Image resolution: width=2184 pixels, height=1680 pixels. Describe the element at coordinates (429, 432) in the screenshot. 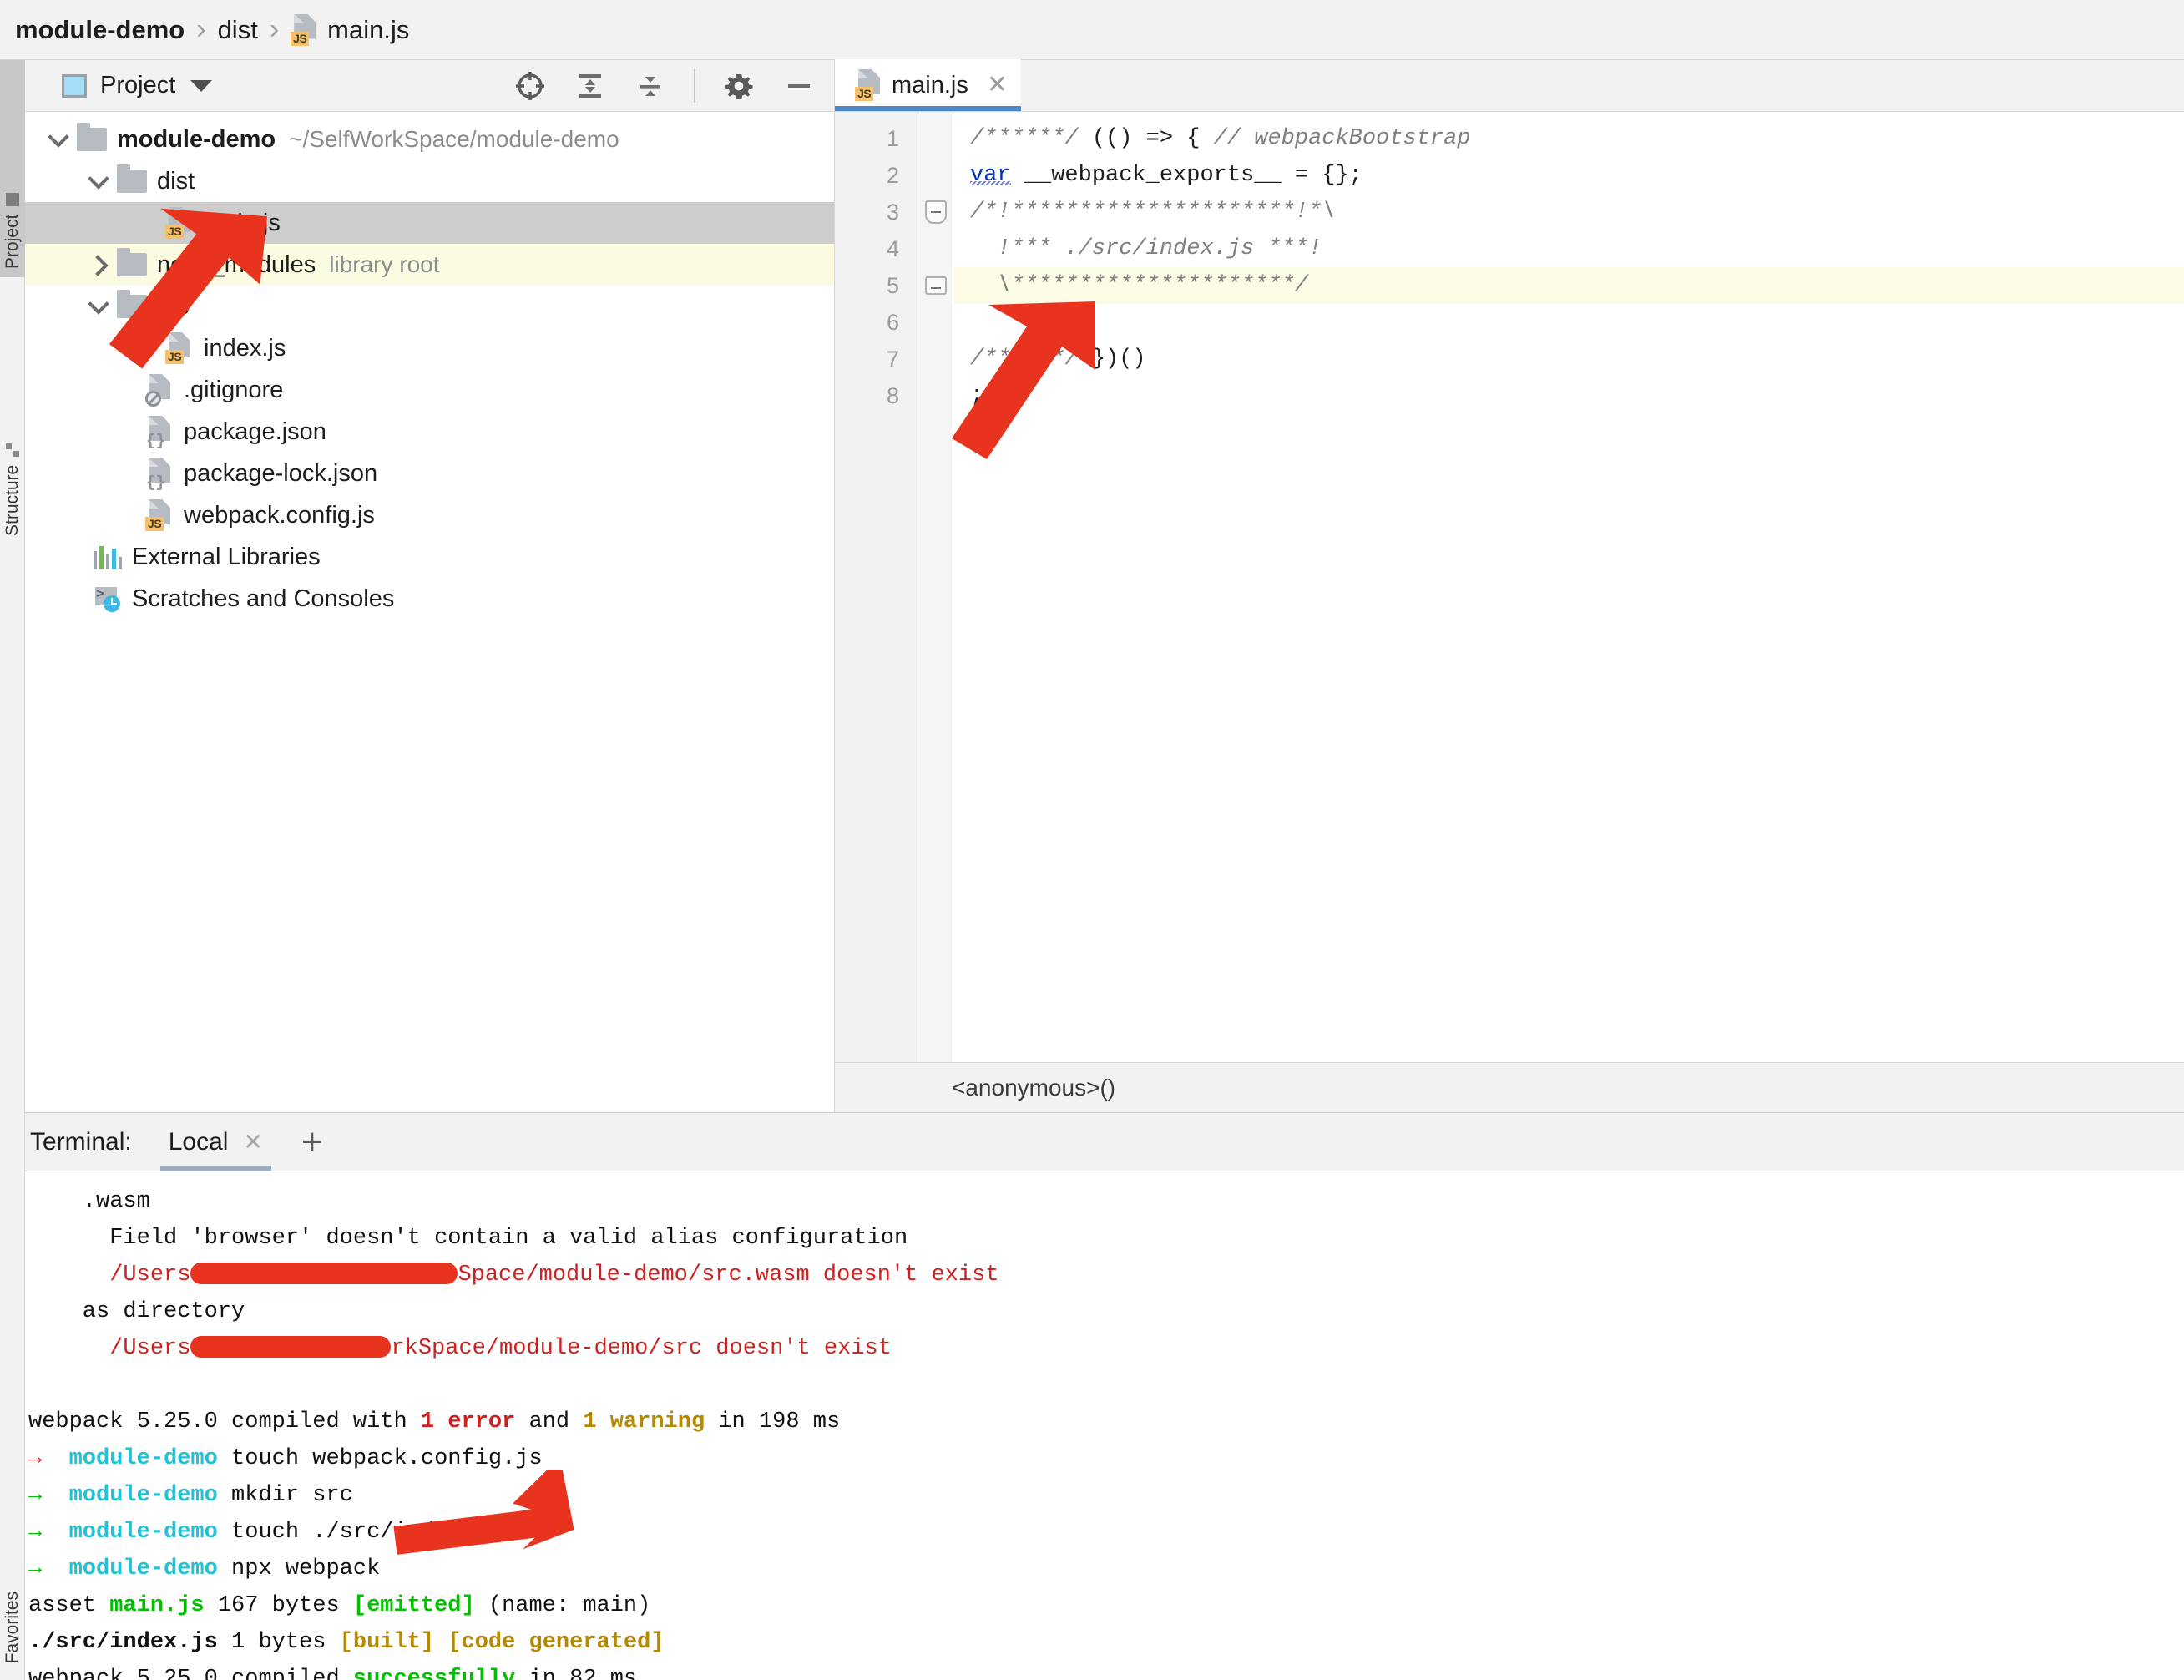

I see `tree-node-package-json: {} package.json` at that location.